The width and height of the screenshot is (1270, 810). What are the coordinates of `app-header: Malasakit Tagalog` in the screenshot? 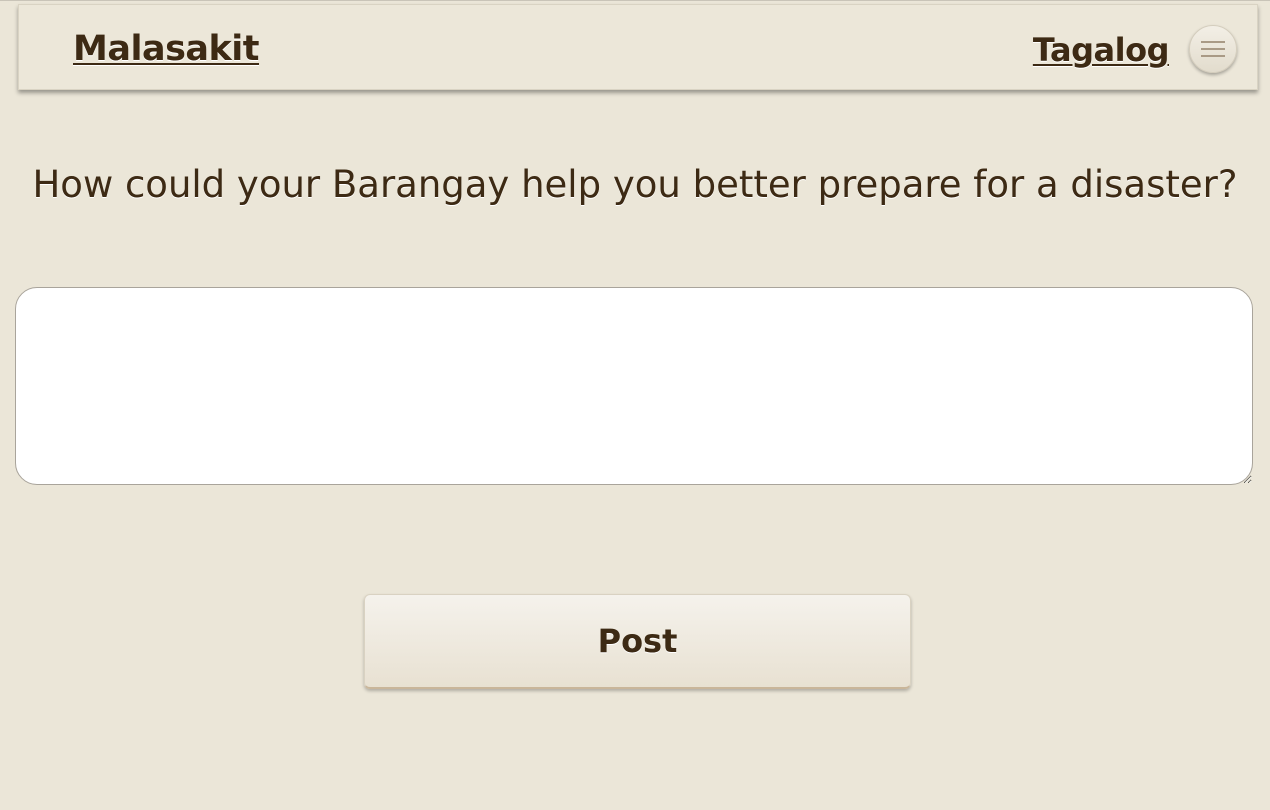 It's located at (638, 47).